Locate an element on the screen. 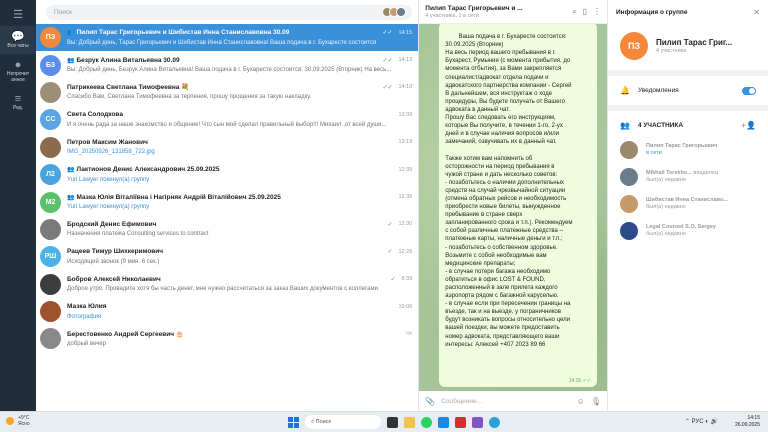 Image resolution: width=768 pixels, height=432 pixels. system-tray-icons: ⌃ РУС ◐ 🔊 is located at coordinates (701, 421).